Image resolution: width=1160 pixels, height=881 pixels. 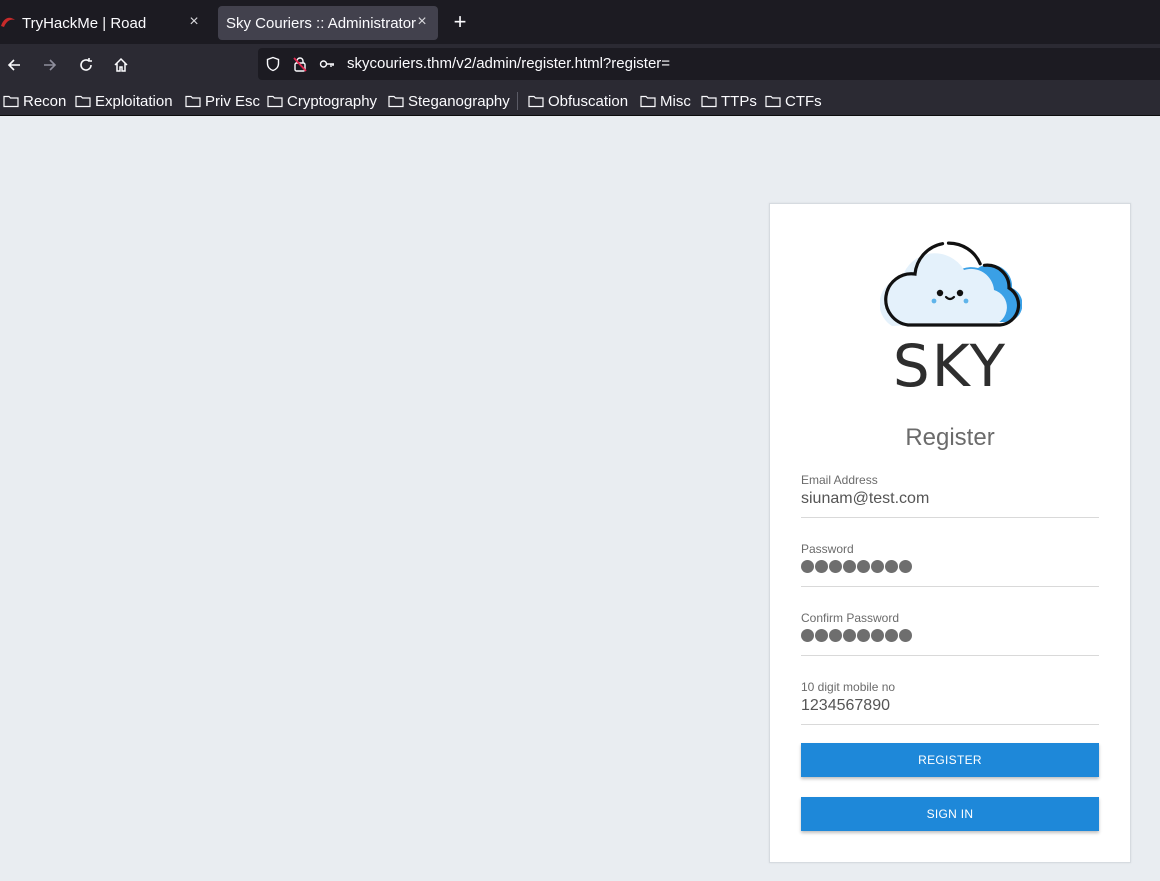 I want to click on bookmark-folder-cryptography: Cryptography, so click(x=322, y=101).